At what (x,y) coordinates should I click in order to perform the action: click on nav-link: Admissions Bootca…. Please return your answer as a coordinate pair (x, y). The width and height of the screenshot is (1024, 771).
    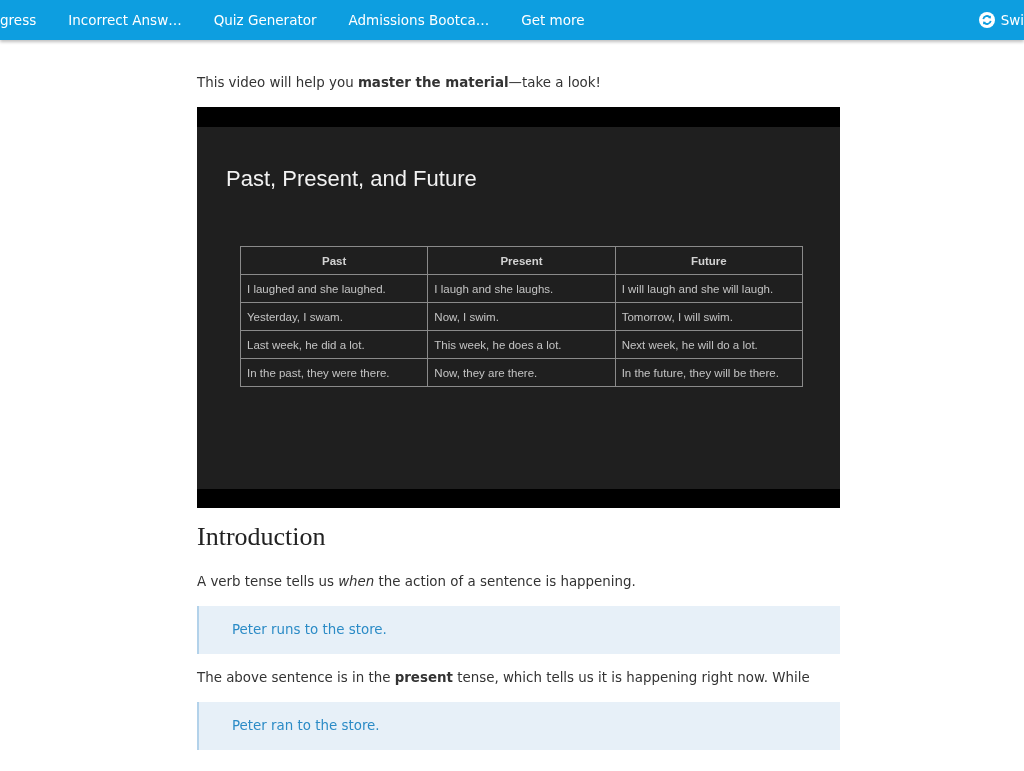
    Looking at the image, I should click on (419, 20).